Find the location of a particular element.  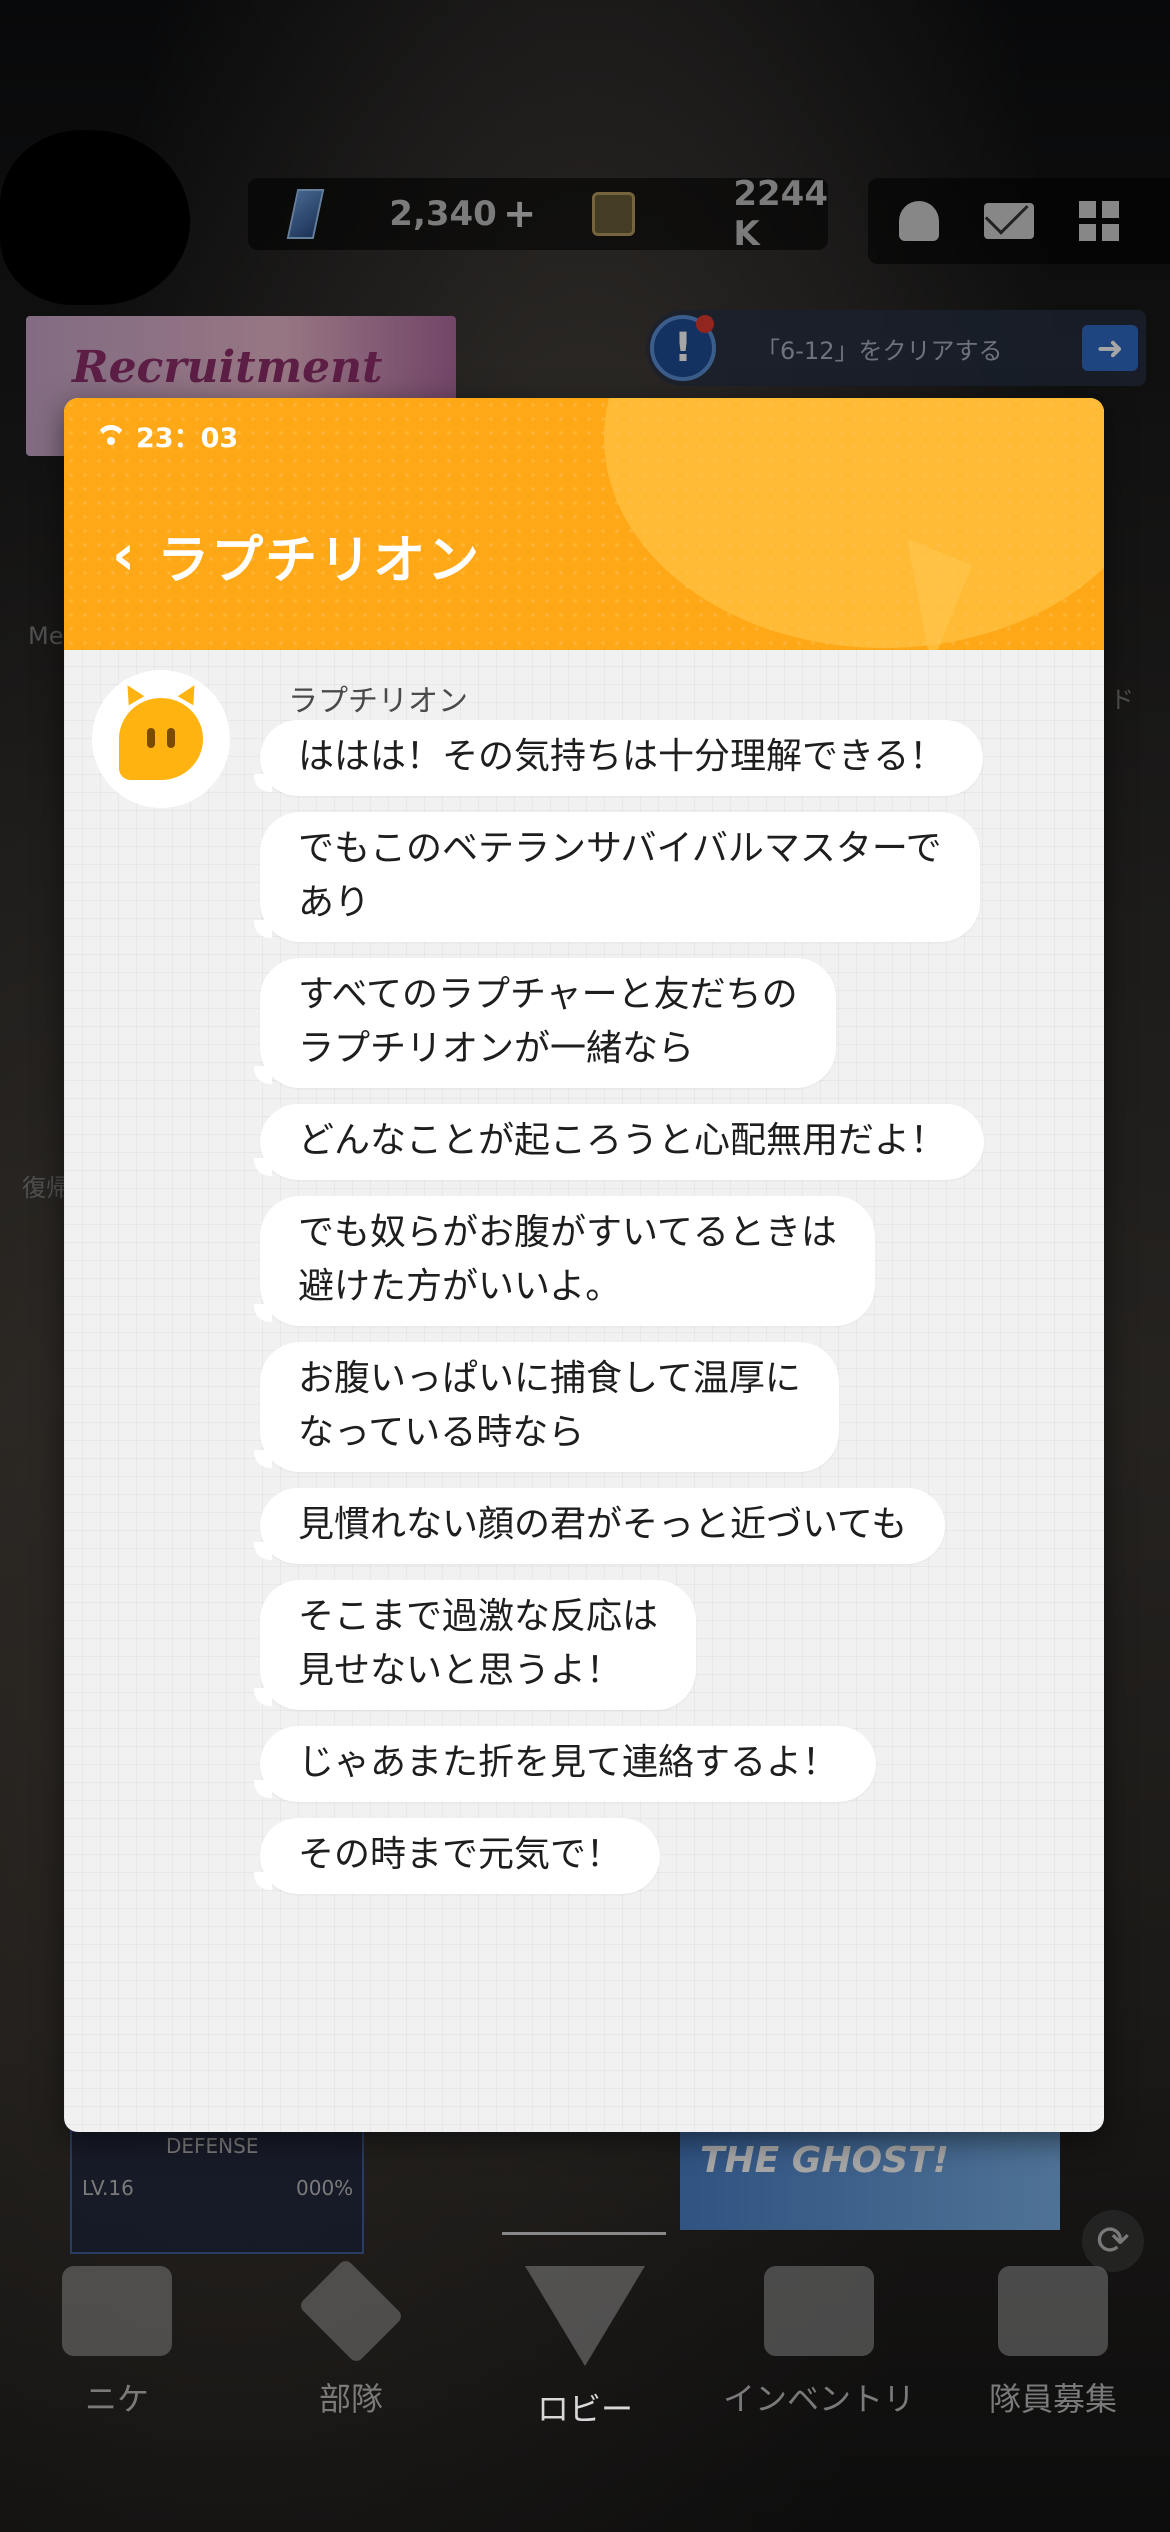

nav-lobby: ロビー is located at coordinates (585, 2339).